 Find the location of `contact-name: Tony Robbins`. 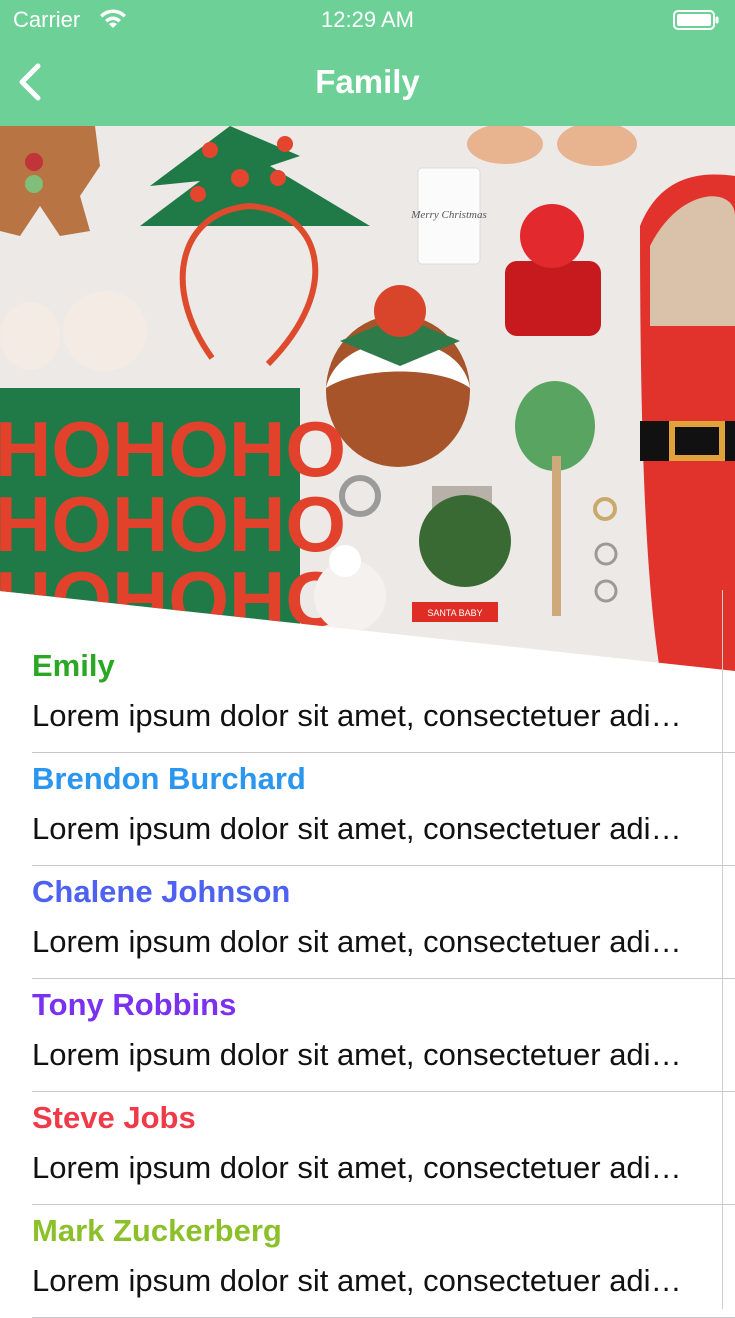

contact-name: Tony Robbins is located at coordinates (134, 1004).